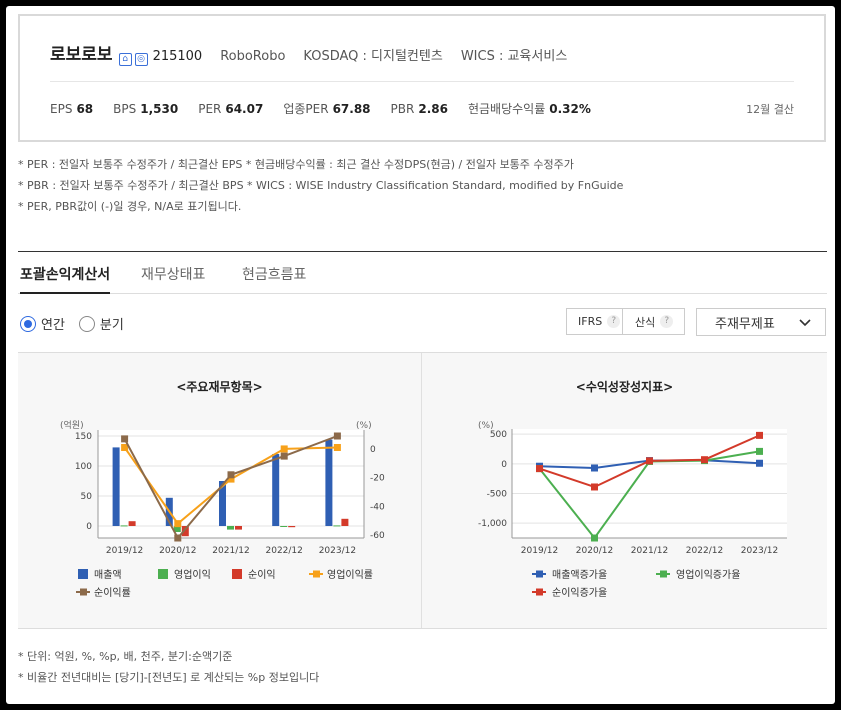  What do you see at coordinates (53, 323) in the screenshot?
I see `annual-label: 연간` at bounding box center [53, 323].